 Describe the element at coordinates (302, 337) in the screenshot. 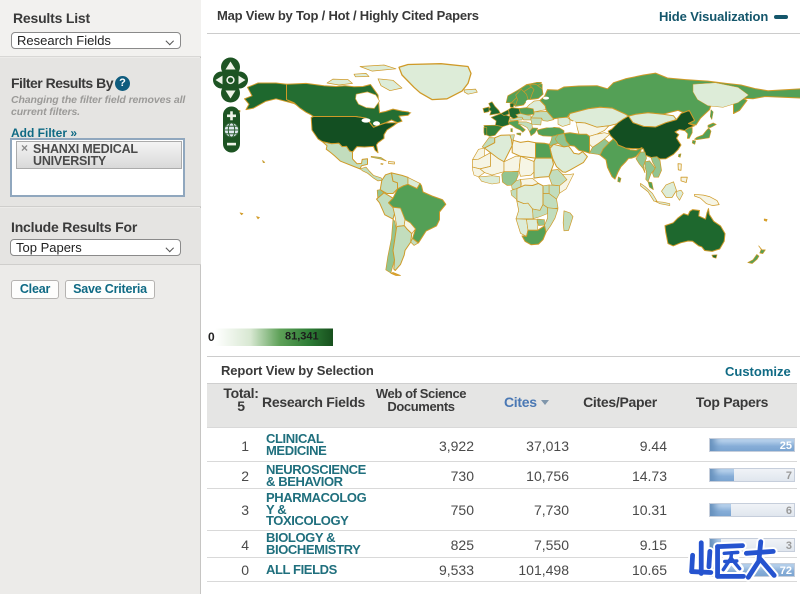

I see `svg-text: 81,341` at that location.